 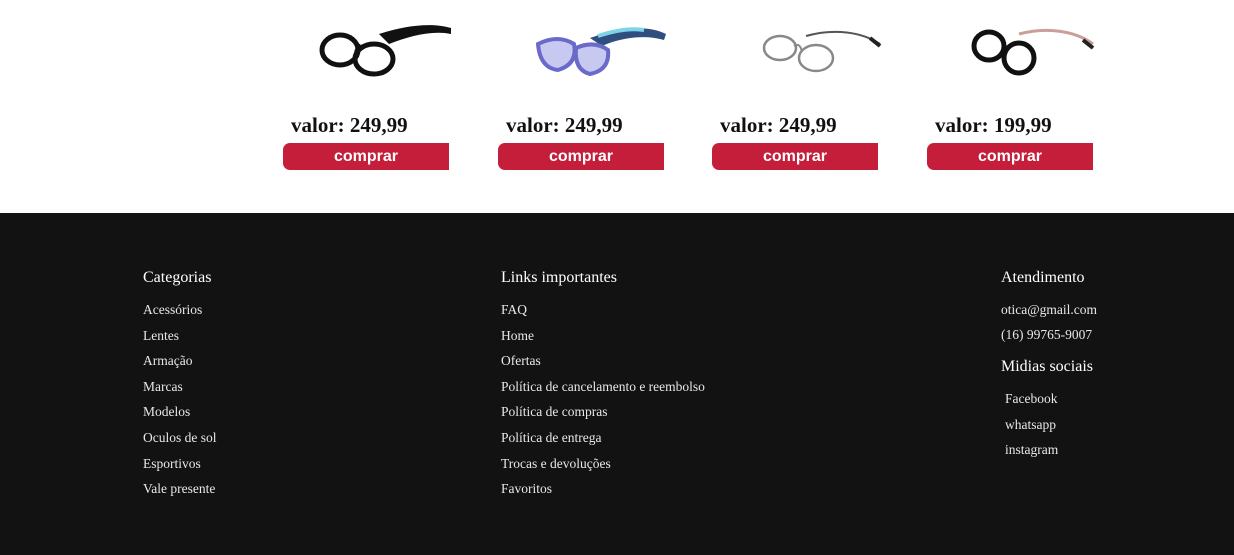 I want to click on social-link-whatsapp: whatsapp, so click(x=1031, y=428).